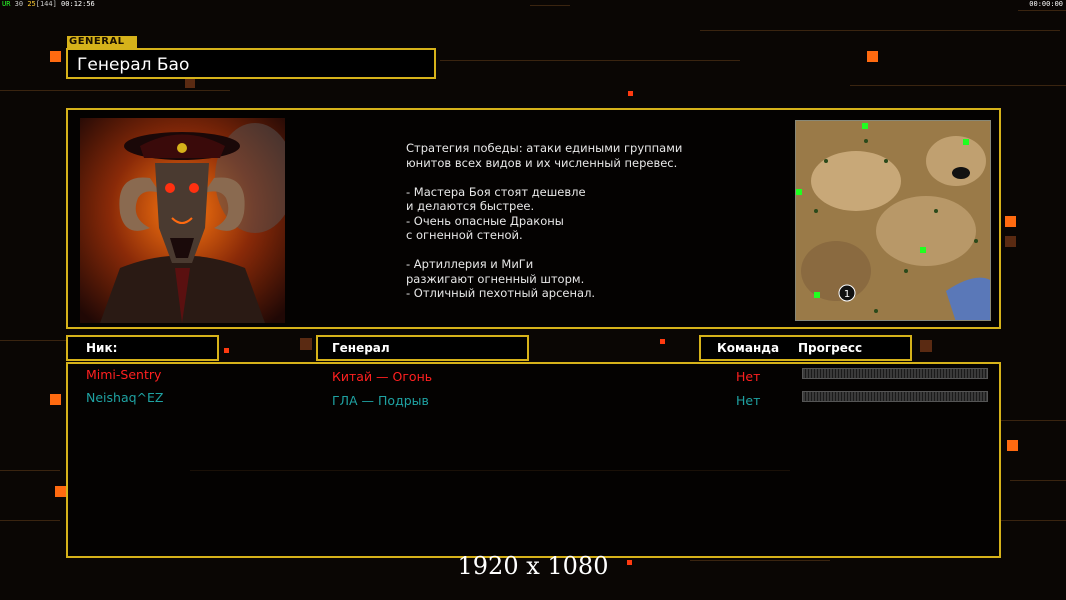 The width and height of the screenshot is (1066, 600). I want to click on start-marker: 1, so click(847, 294).